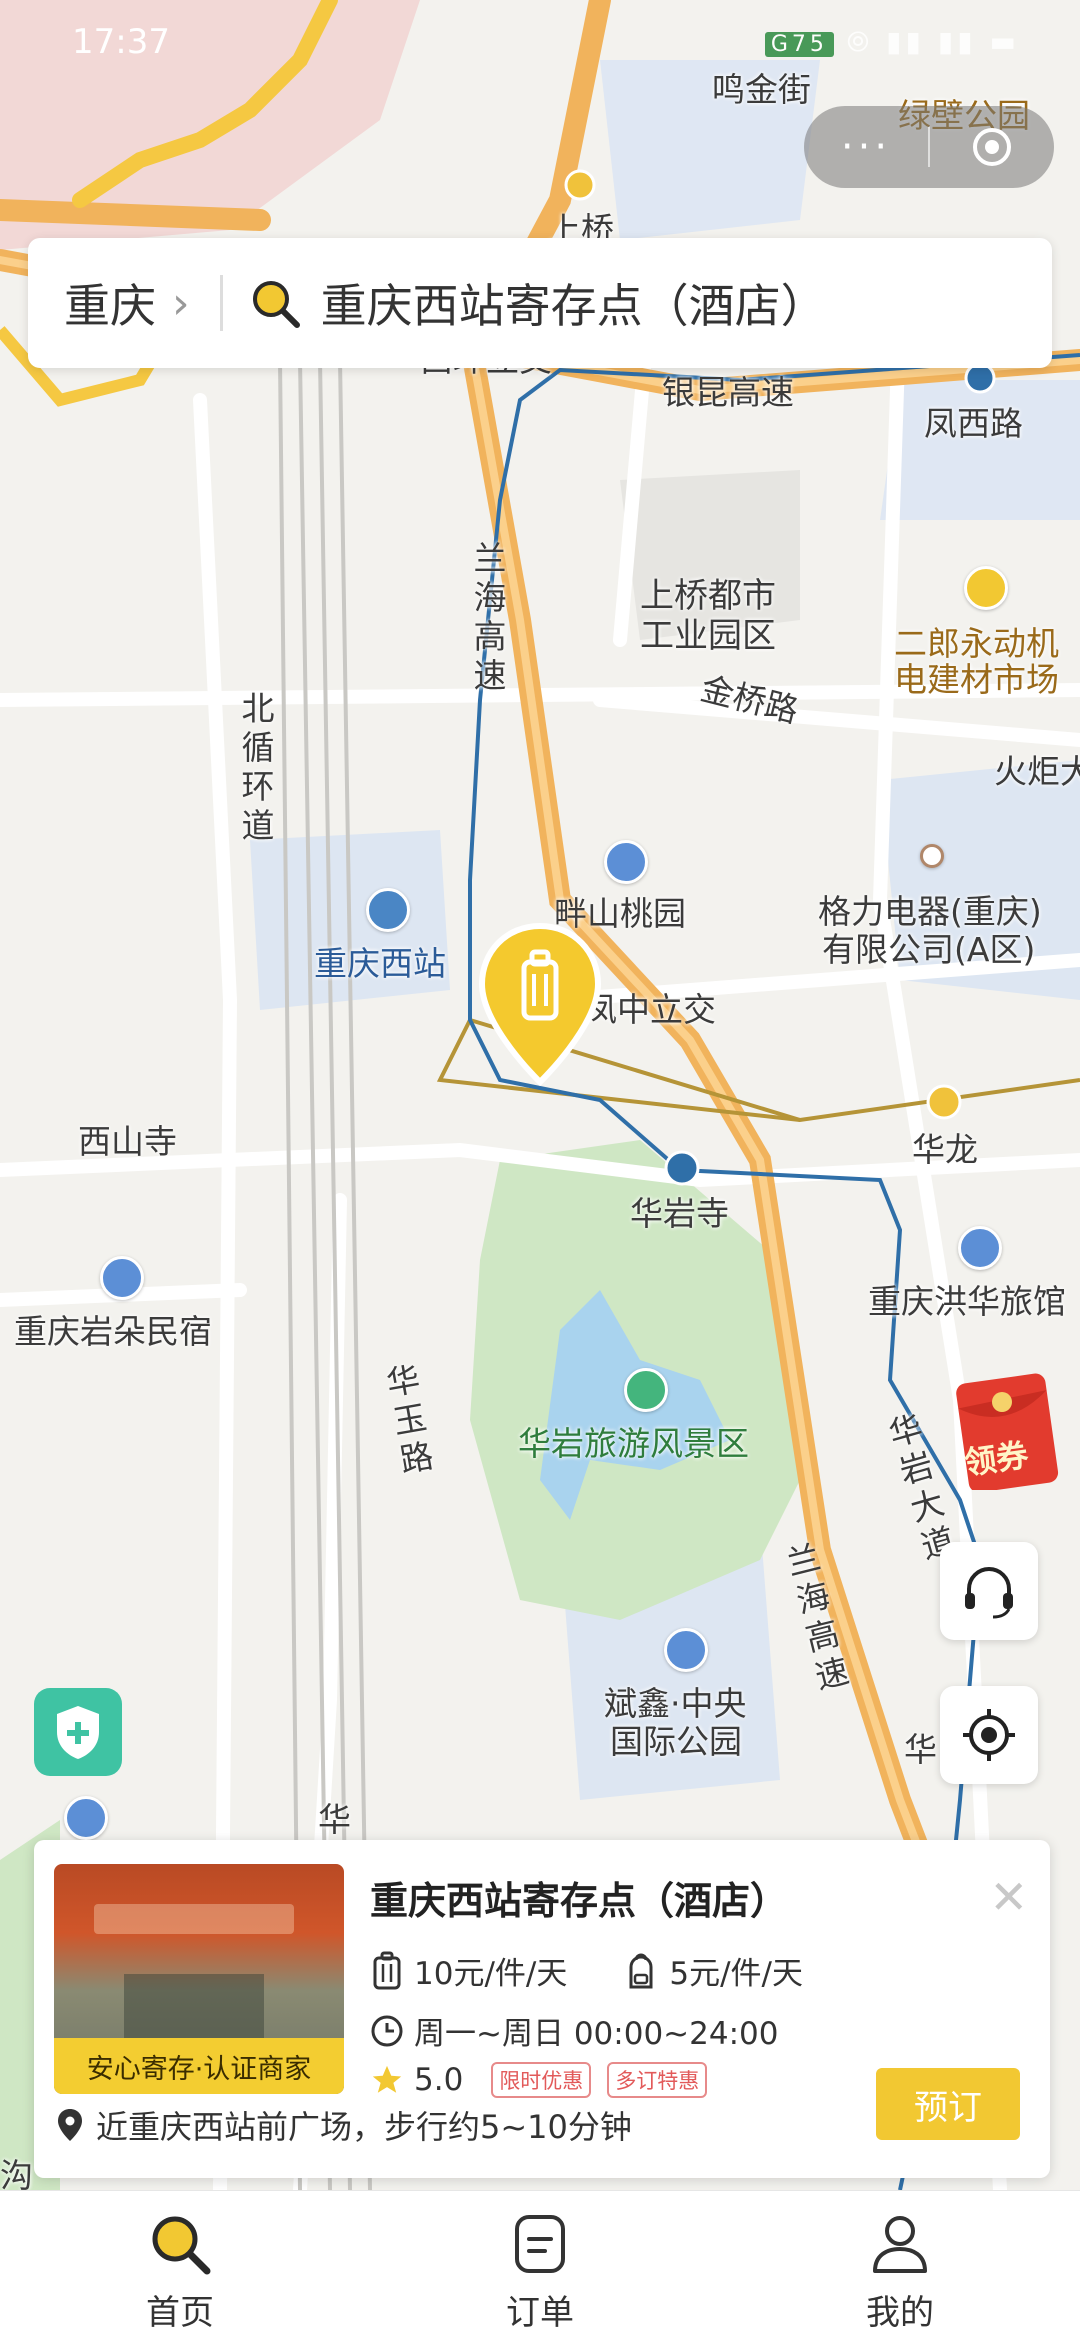 Image resolution: width=1080 pixels, height=2341 pixels. What do you see at coordinates (364, 2127) in the screenshot?
I see `store-address: 近重庆西站前广场，步行约5~10分钟` at bounding box center [364, 2127].